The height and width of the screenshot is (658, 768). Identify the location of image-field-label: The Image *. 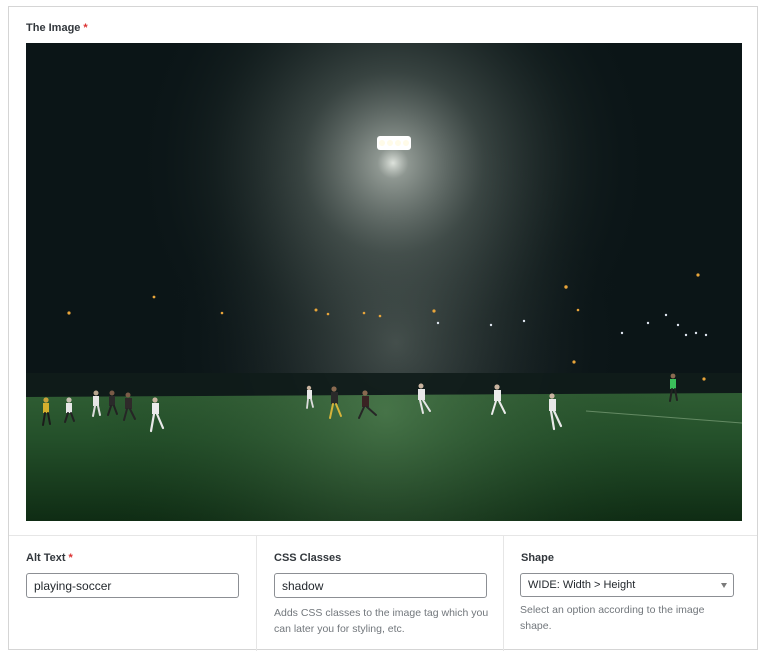
(57, 28).